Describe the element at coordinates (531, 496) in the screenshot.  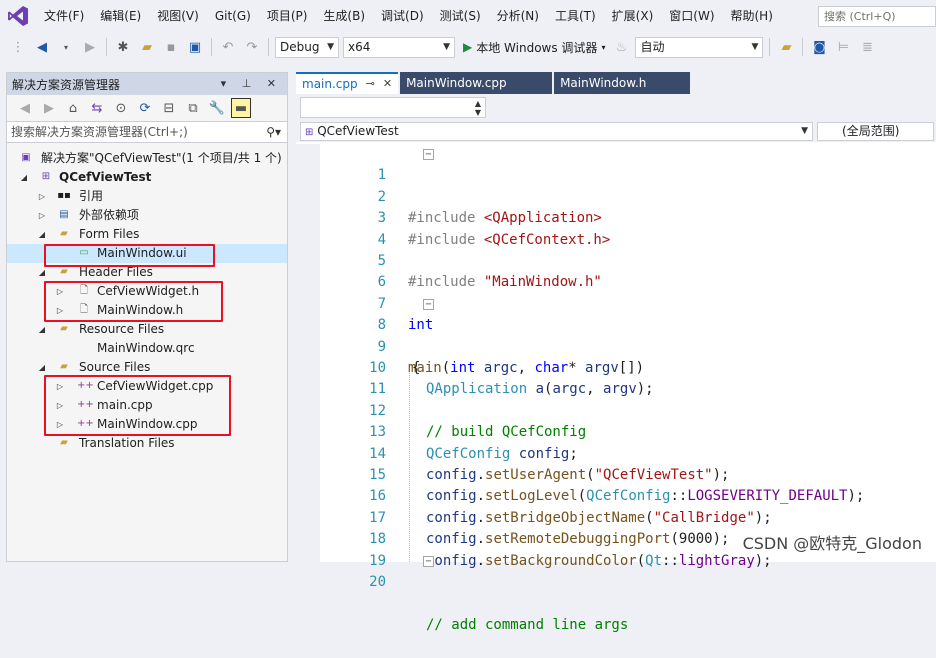
I see `method-name: setLogLevel` at that location.